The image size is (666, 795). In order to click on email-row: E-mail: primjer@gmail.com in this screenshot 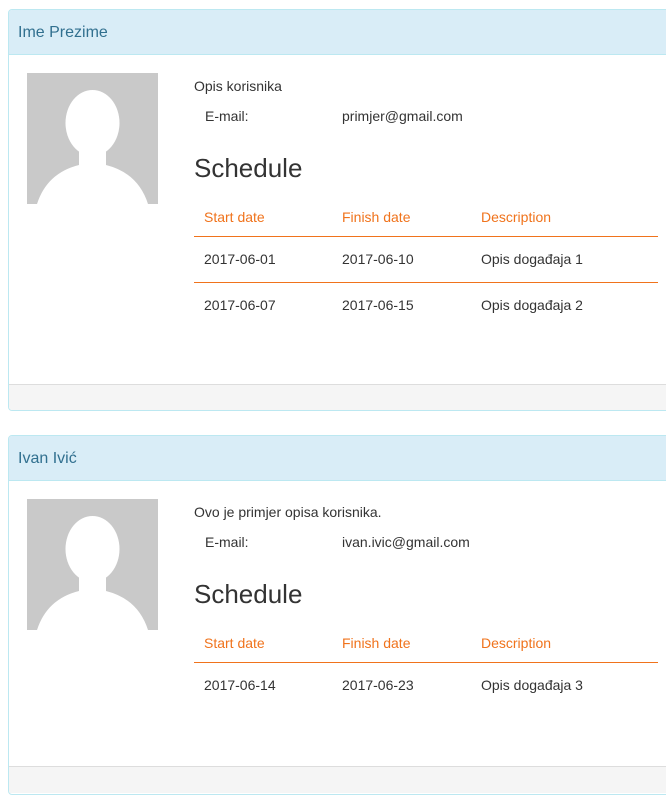, I will do `click(429, 116)`.